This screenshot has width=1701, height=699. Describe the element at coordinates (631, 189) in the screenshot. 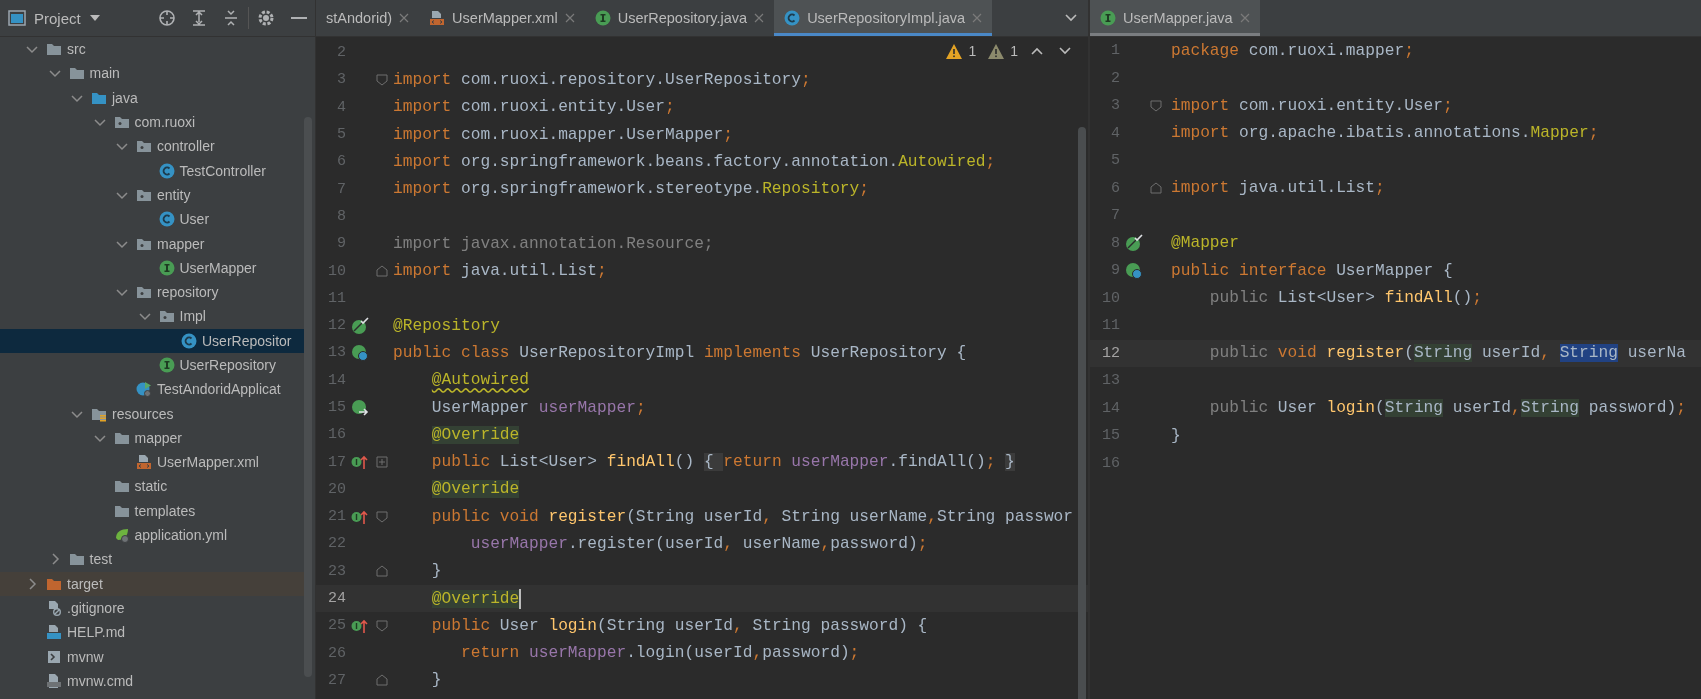

I see `code-line: import org.springframework.stereotype.Repository;` at that location.